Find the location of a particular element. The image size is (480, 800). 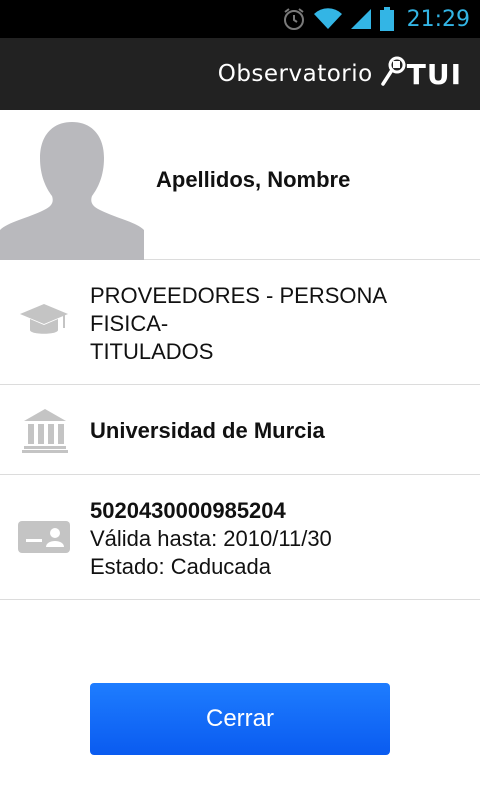

card-valid-until: Válida hasta: 2010/11/30 is located at coordinates (211, 538).